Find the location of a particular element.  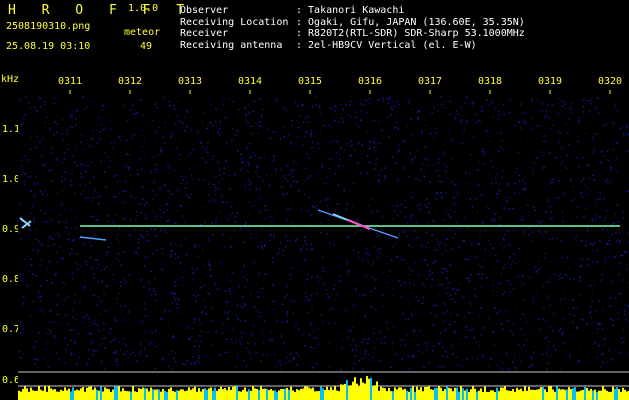

time-tick-label: 0315 is located at coordinates (310, 81).